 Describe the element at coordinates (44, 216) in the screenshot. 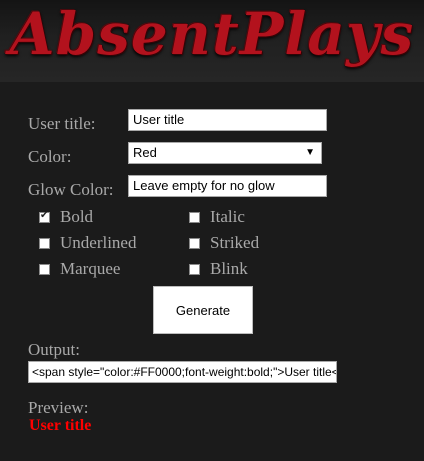

I see `bold-checkbox` at that location.